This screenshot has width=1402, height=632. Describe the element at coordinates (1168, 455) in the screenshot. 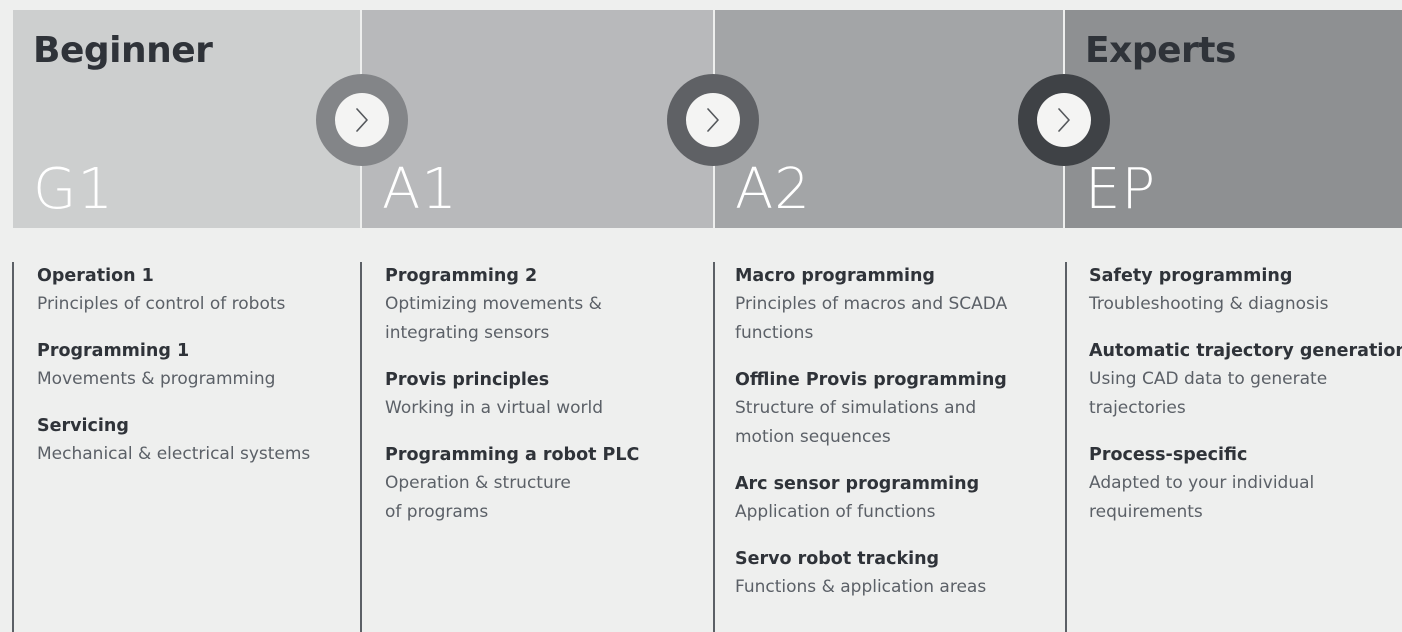

I see `course-title: Process-specific` at that location.